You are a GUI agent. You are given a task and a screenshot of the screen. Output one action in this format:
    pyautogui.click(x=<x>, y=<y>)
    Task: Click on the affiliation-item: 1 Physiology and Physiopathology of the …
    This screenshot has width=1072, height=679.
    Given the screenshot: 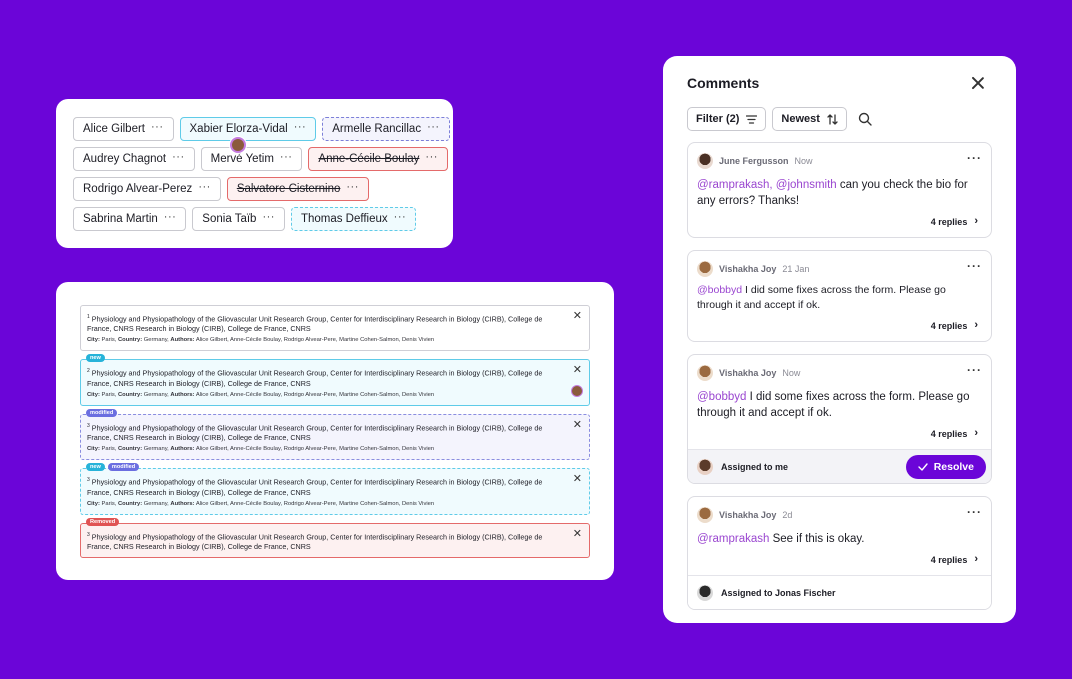 What is the action you would take?
    pyautogui.click(x=335, y=328)
    